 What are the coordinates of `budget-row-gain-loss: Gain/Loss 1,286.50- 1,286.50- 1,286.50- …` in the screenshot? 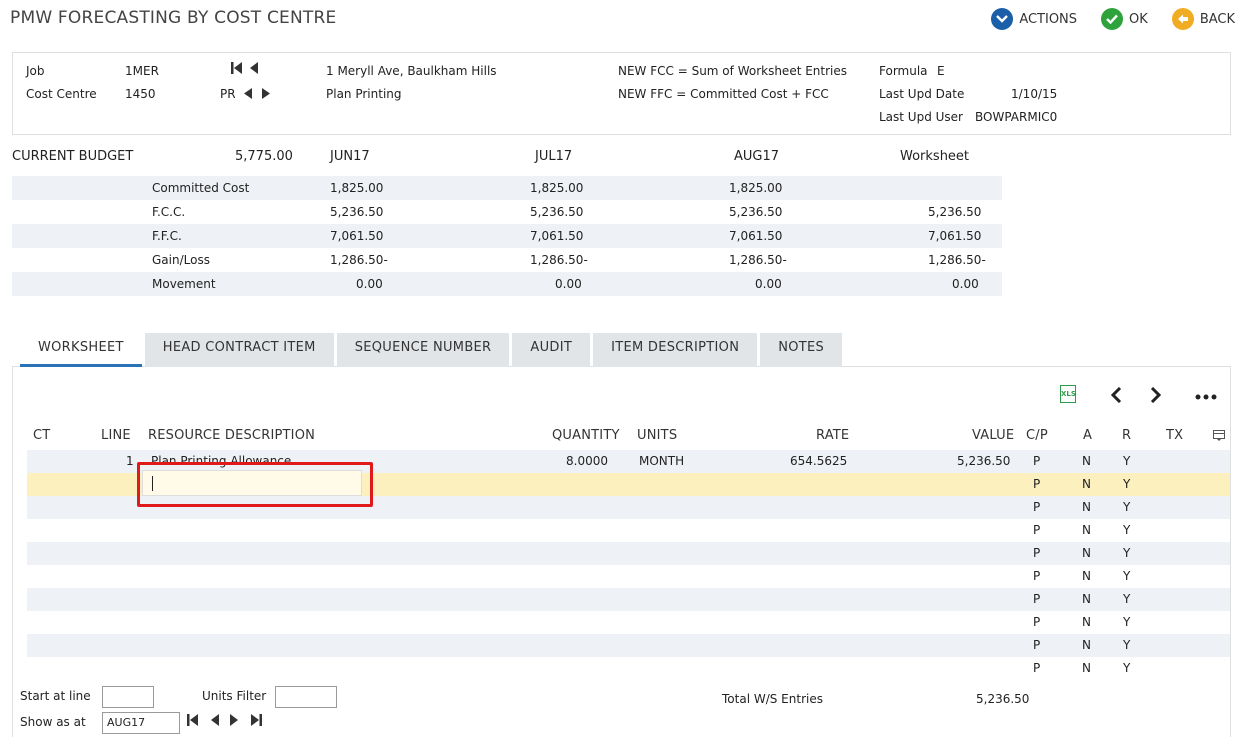 It's located at (507, 260).